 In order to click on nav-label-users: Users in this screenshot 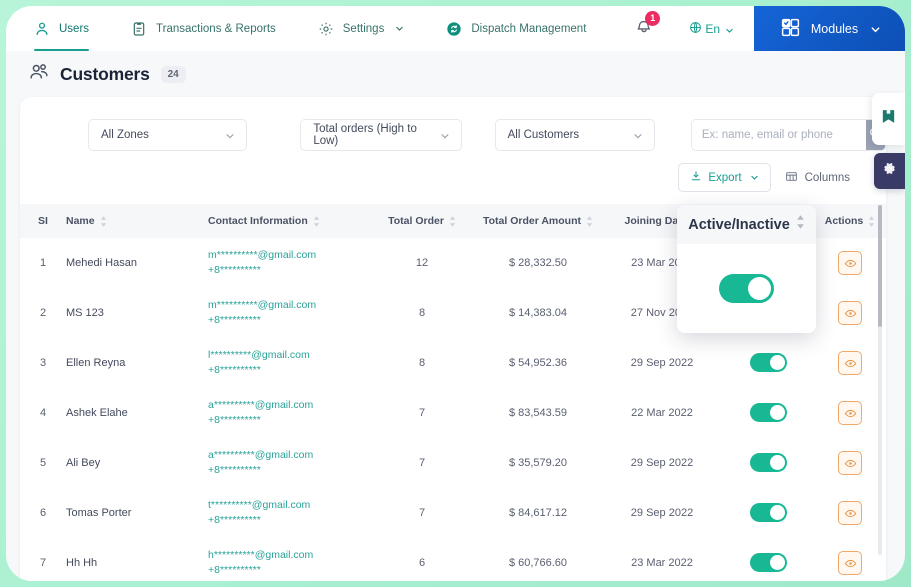, I will do `click(74, 28)`.